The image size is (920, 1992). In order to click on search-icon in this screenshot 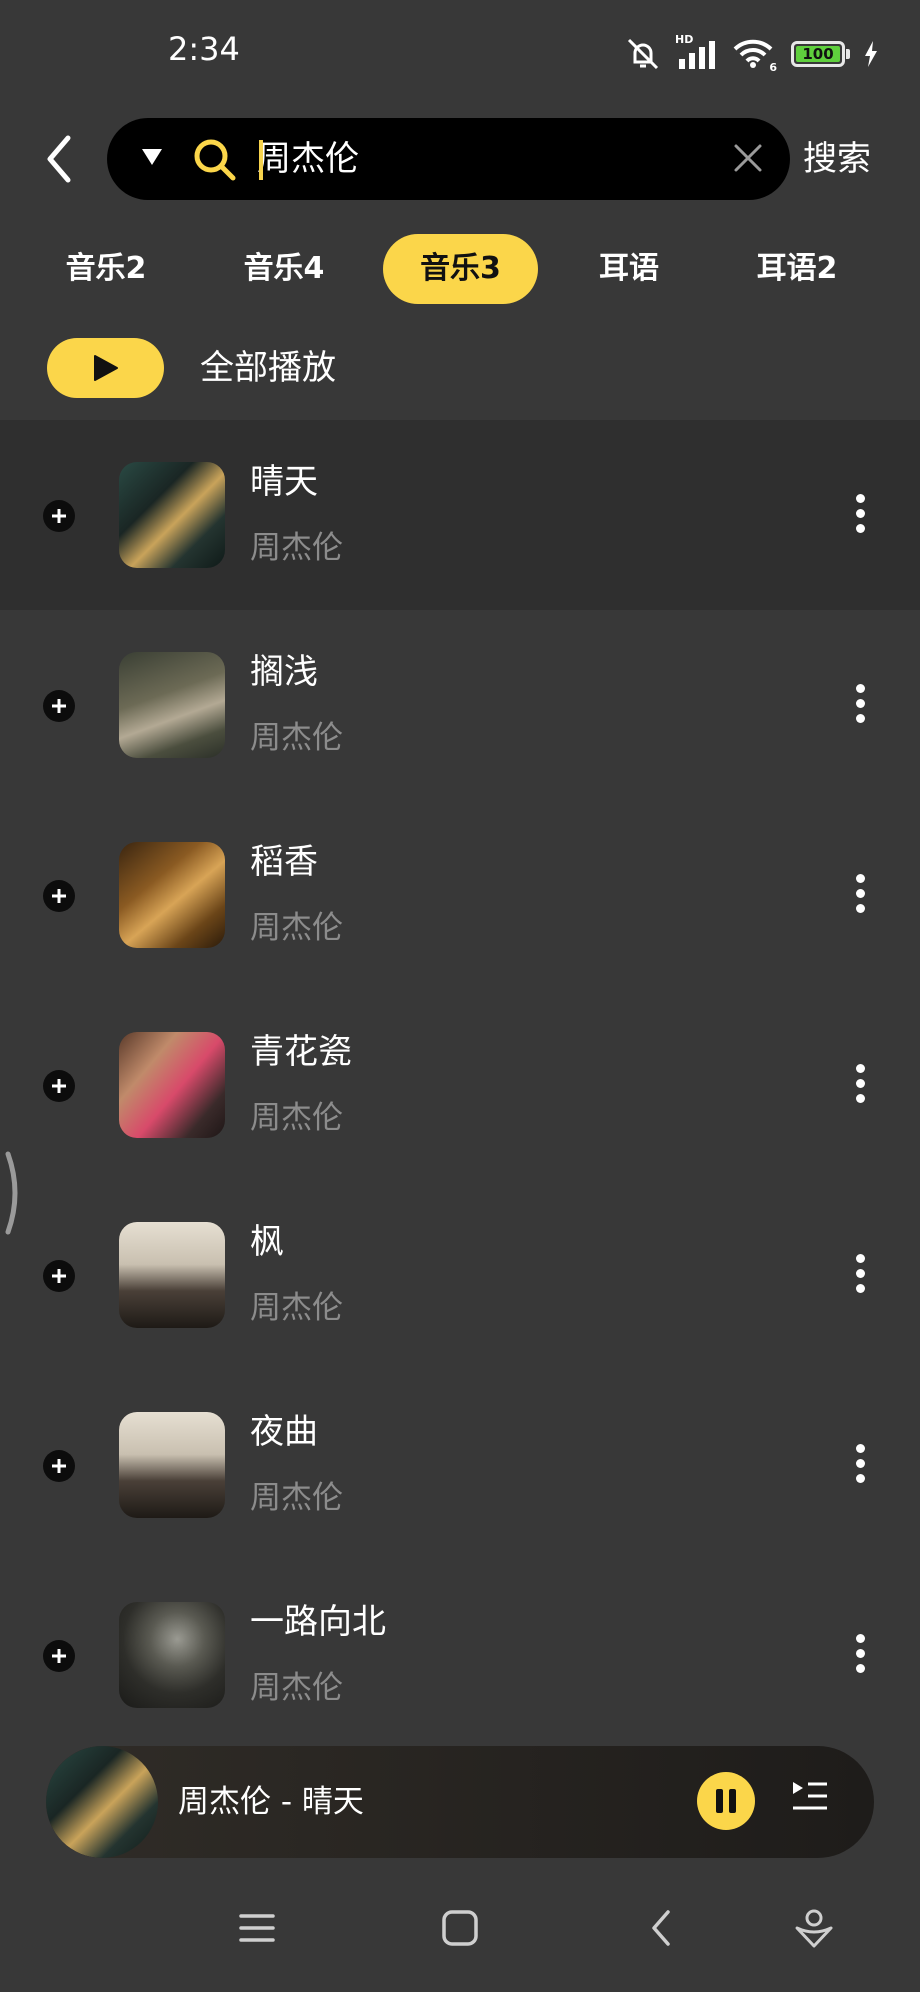, I will do `click(215, 160)`.